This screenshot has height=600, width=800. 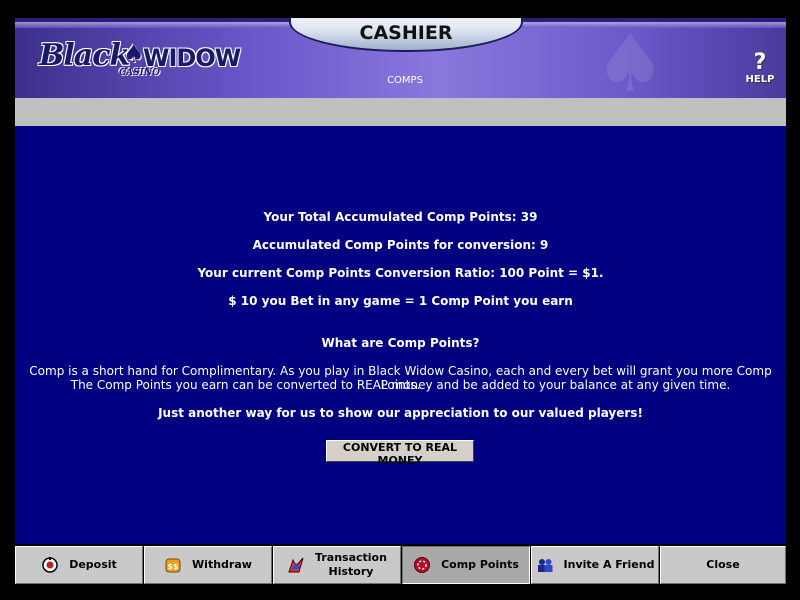 What do you see at coordinates (84, 55) in the screenshot?
I see `logo-black-text: Black` at bounding box center [84, 55].